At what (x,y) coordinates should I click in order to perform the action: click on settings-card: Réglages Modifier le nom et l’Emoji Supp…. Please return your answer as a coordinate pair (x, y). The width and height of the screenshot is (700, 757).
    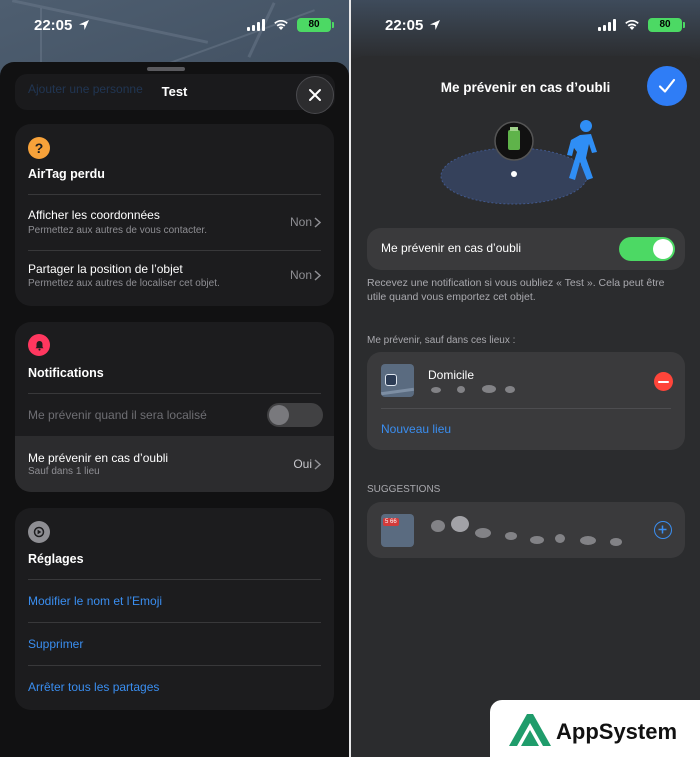
    Looking at the image, I should click on (174, 609).